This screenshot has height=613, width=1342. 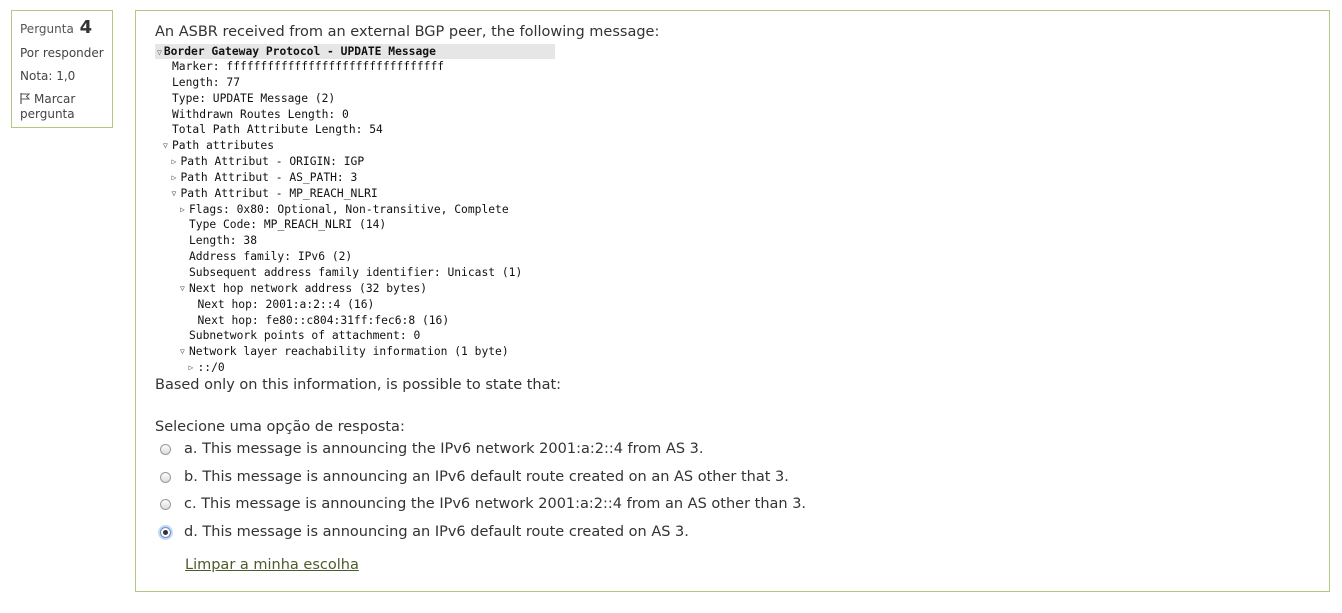 I want to click on capture-line: ▷ Path Attribut - ORIGIN: IGP, so click(x=355, y=162).